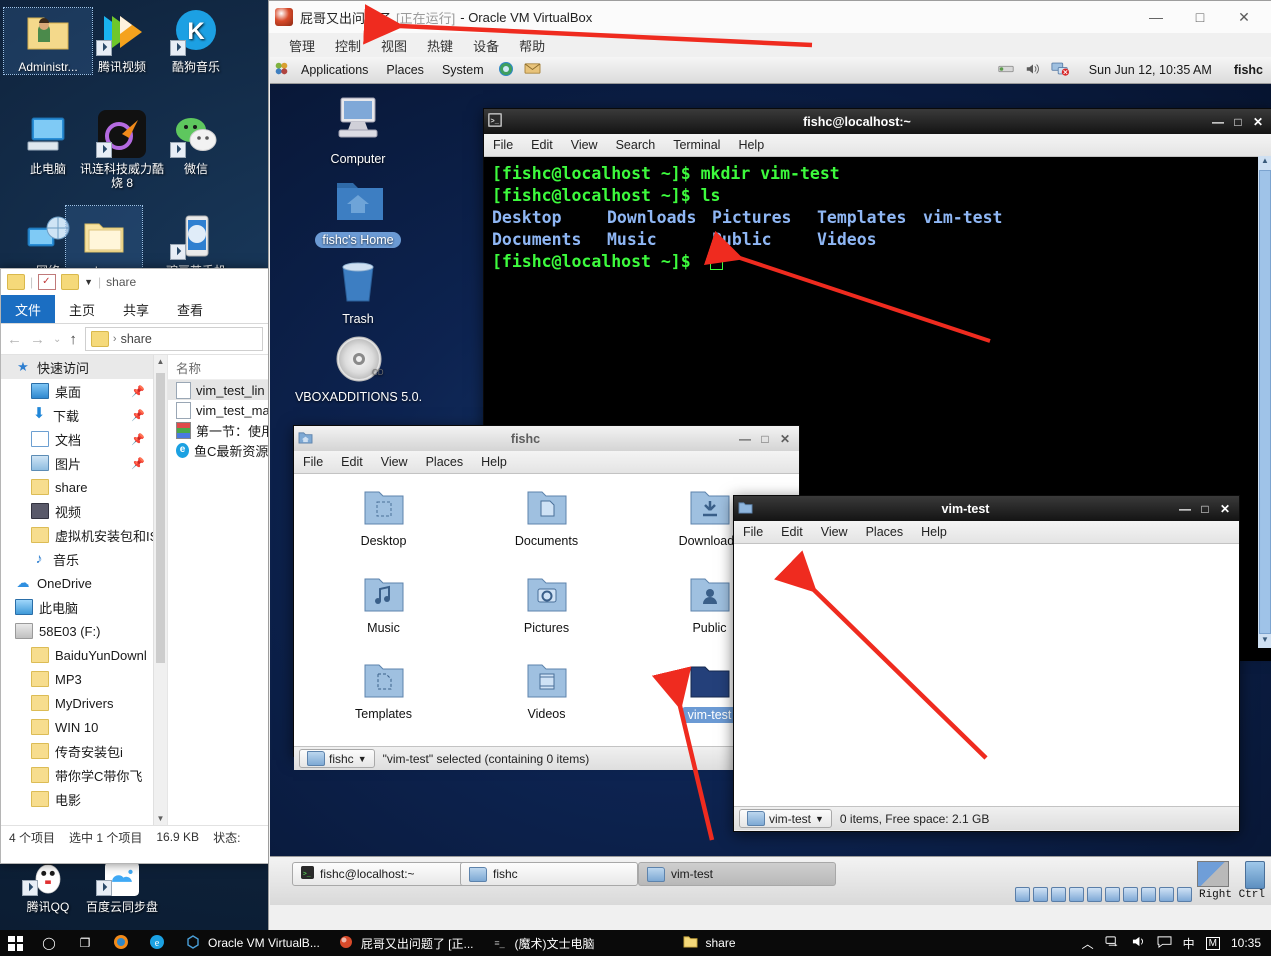 This screenshot has height=956, width=1271. I want to click on task-view-button: ❐, so click(85, 943).